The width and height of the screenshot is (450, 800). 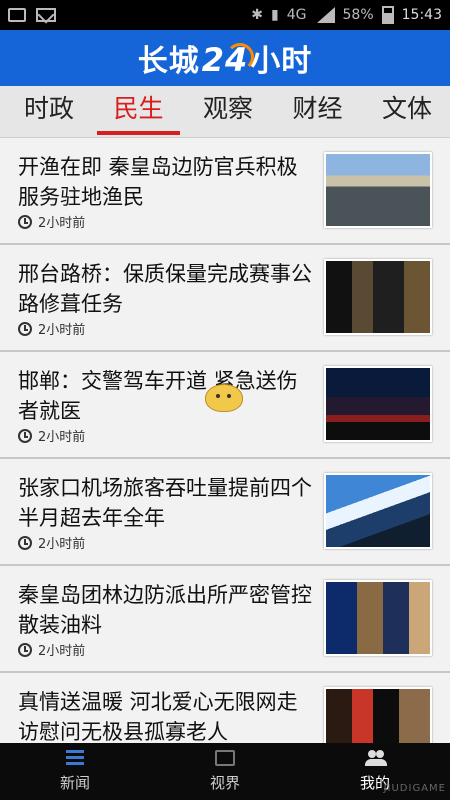 I want to click on nav-video-label: 视界, so click(x=224, y=783).